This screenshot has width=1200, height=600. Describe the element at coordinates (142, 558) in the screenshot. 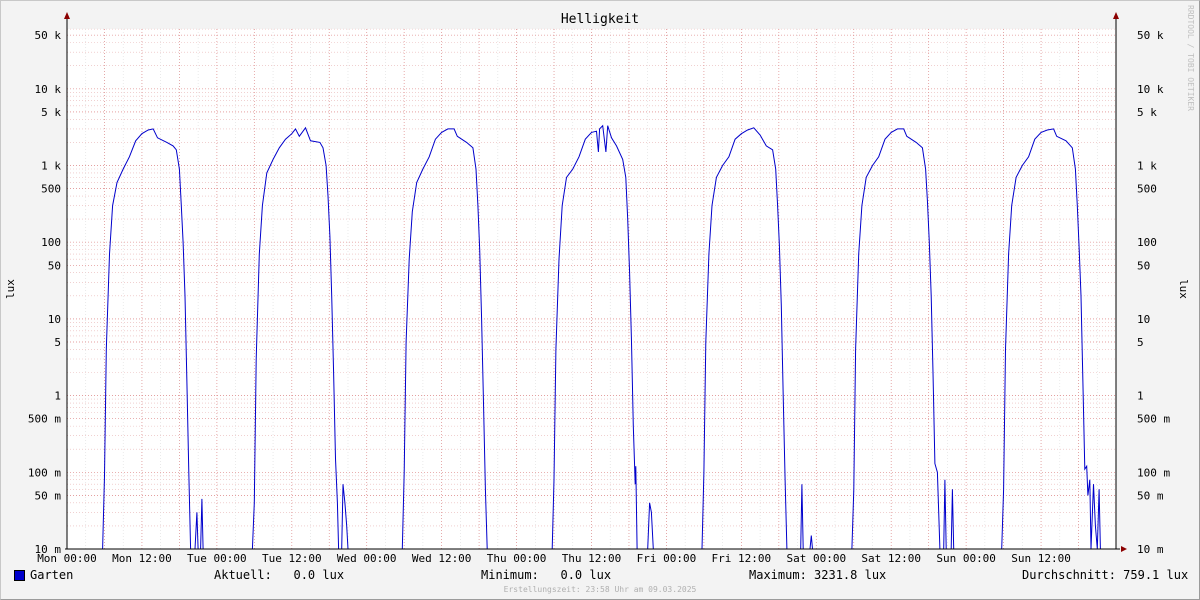

I see `x-tick-label: Mon 12:00` at that location.